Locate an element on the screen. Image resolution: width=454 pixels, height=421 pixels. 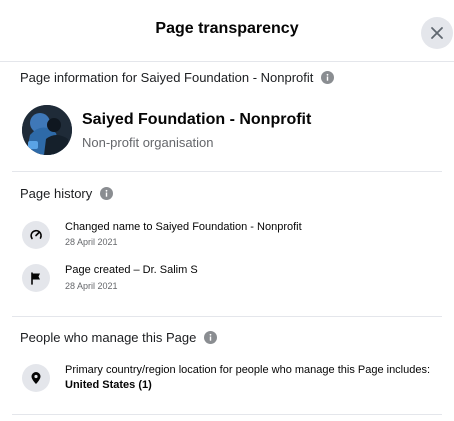
page-history-heading-text: Page history is located at coordinates (56, 193).